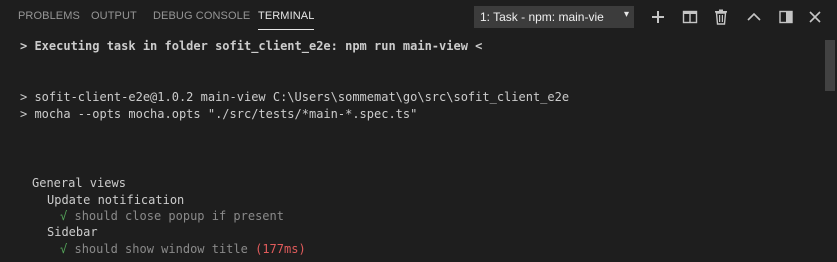 The image size is (837, 262). What do you see at coordinates (830, 65) in the screenshot?
I see `scrollbar-thumb` at bounding box center [830, 65].